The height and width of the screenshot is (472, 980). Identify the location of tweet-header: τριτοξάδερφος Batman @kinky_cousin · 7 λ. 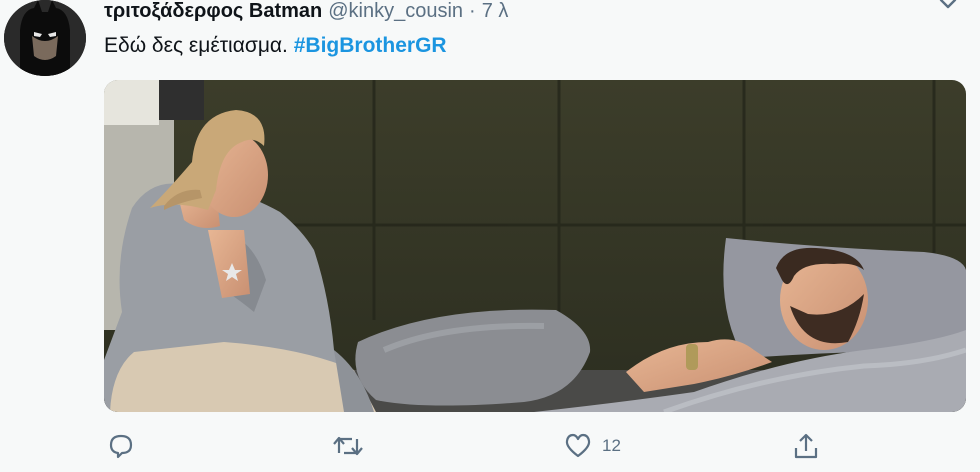
(306, 11).